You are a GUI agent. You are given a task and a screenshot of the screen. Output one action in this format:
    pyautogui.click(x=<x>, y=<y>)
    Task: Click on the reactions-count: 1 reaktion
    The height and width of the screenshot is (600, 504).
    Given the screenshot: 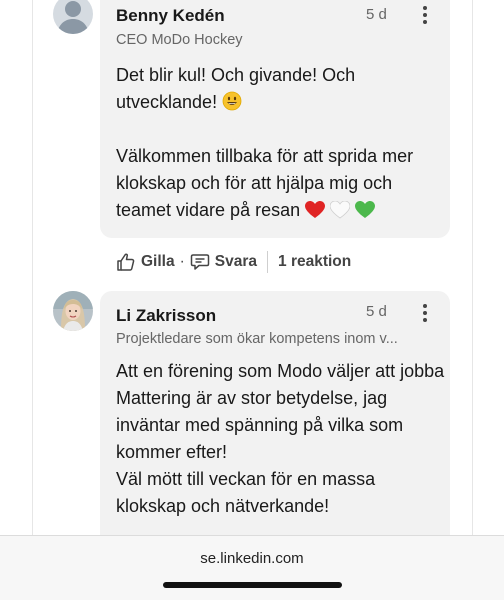 What is the action you would take?
    pyautogui.click(x=314, y=262)
    